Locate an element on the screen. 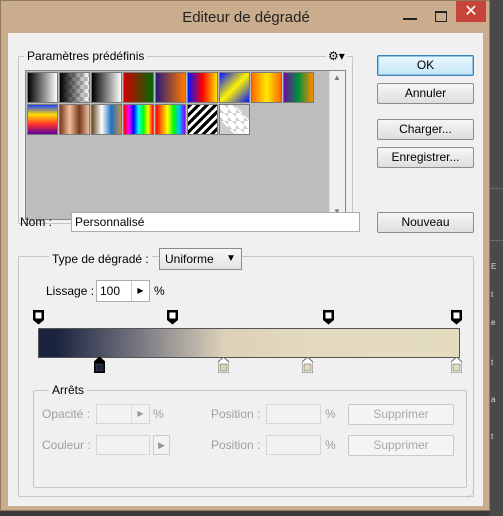 Image resolution: width=503 pixels, height=516 pixels. opacity-position-label: Position : is located at coordinates (236, 414).